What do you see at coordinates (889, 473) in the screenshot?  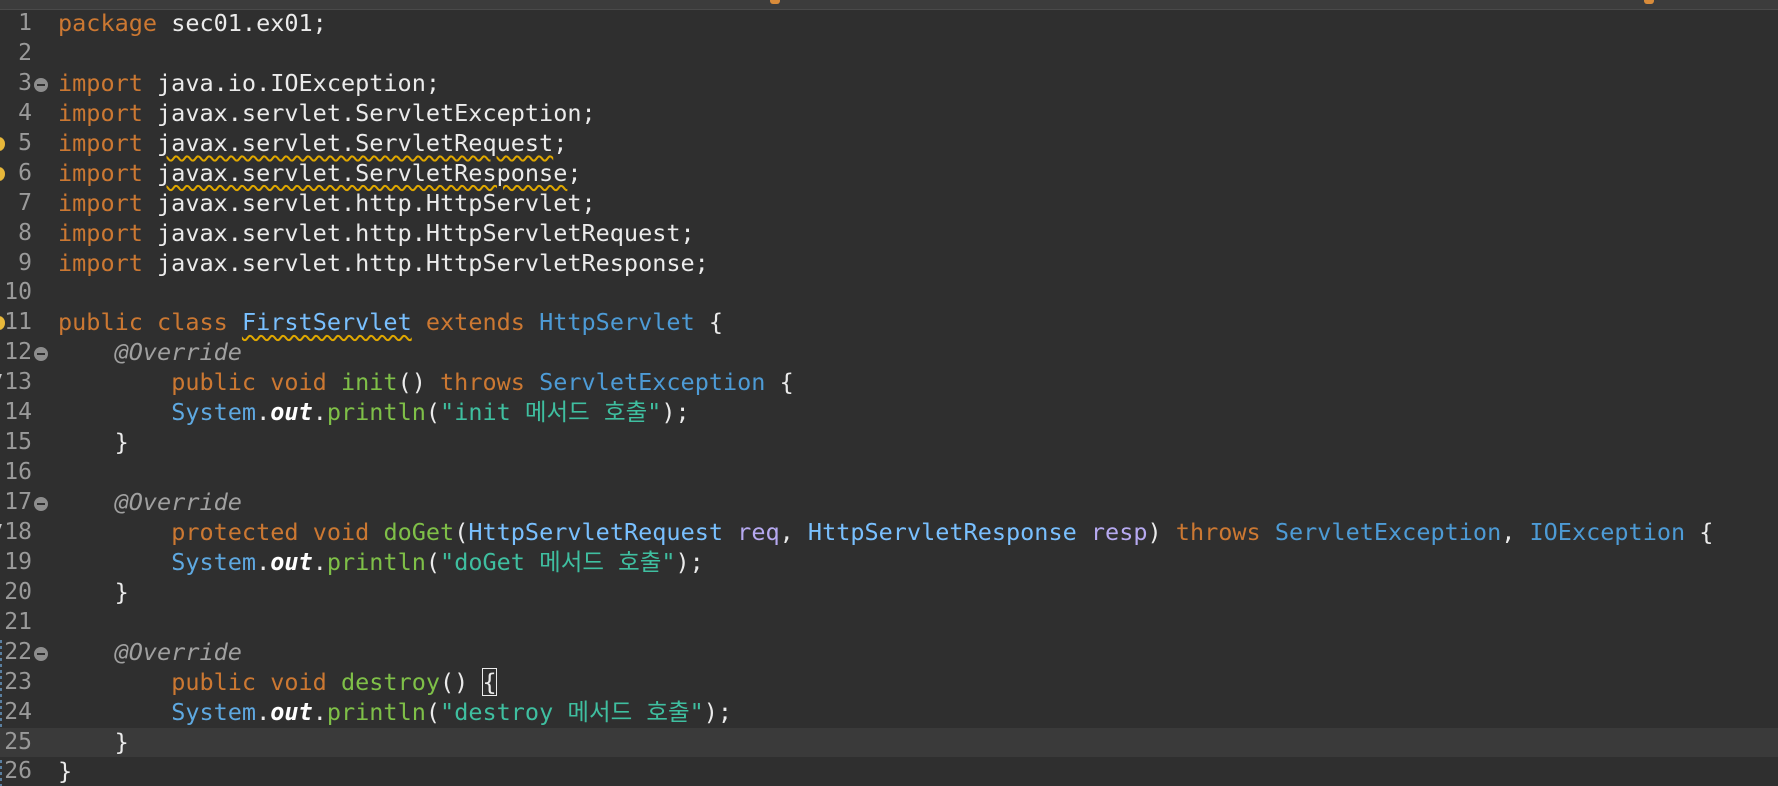 I see `code-line: 16` at bounding box center [889, 473].